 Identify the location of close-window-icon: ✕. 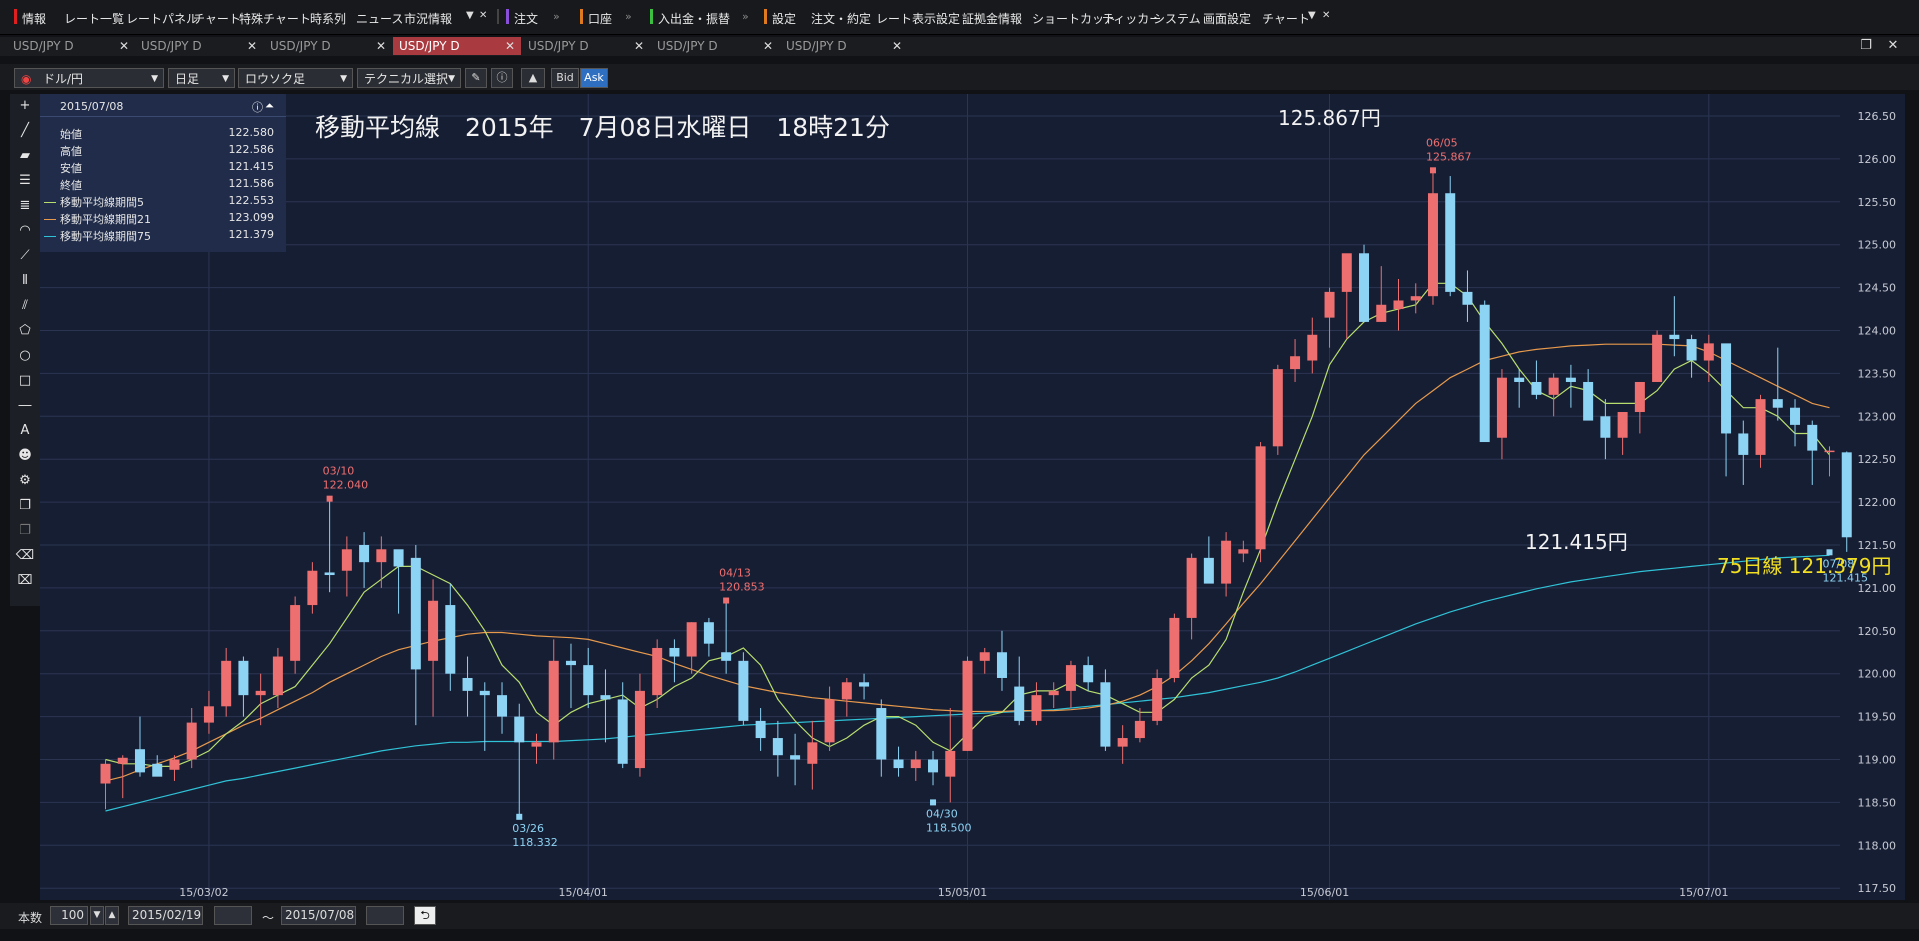
(1893, 46).